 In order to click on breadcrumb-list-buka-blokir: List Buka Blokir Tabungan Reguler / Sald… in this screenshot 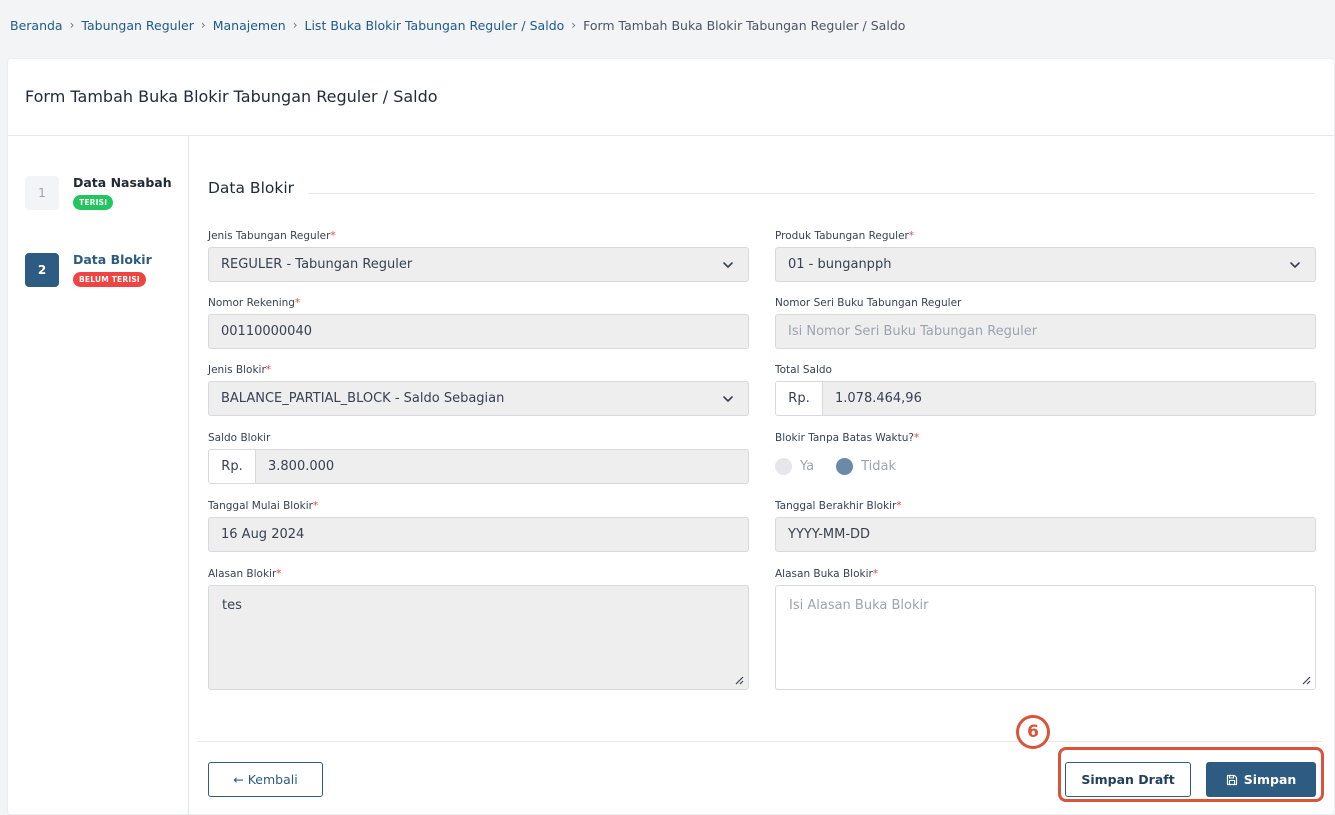, I will do `click(435, 25)`.